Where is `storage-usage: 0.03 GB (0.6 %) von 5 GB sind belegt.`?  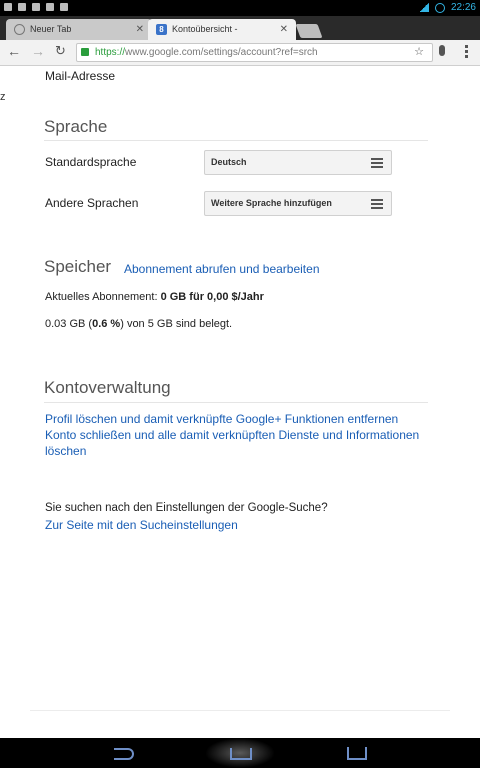
storage-usage: 0.03 GB (0.6 %) von 5 GB sind belegt. is located at coordinates (138, 324).